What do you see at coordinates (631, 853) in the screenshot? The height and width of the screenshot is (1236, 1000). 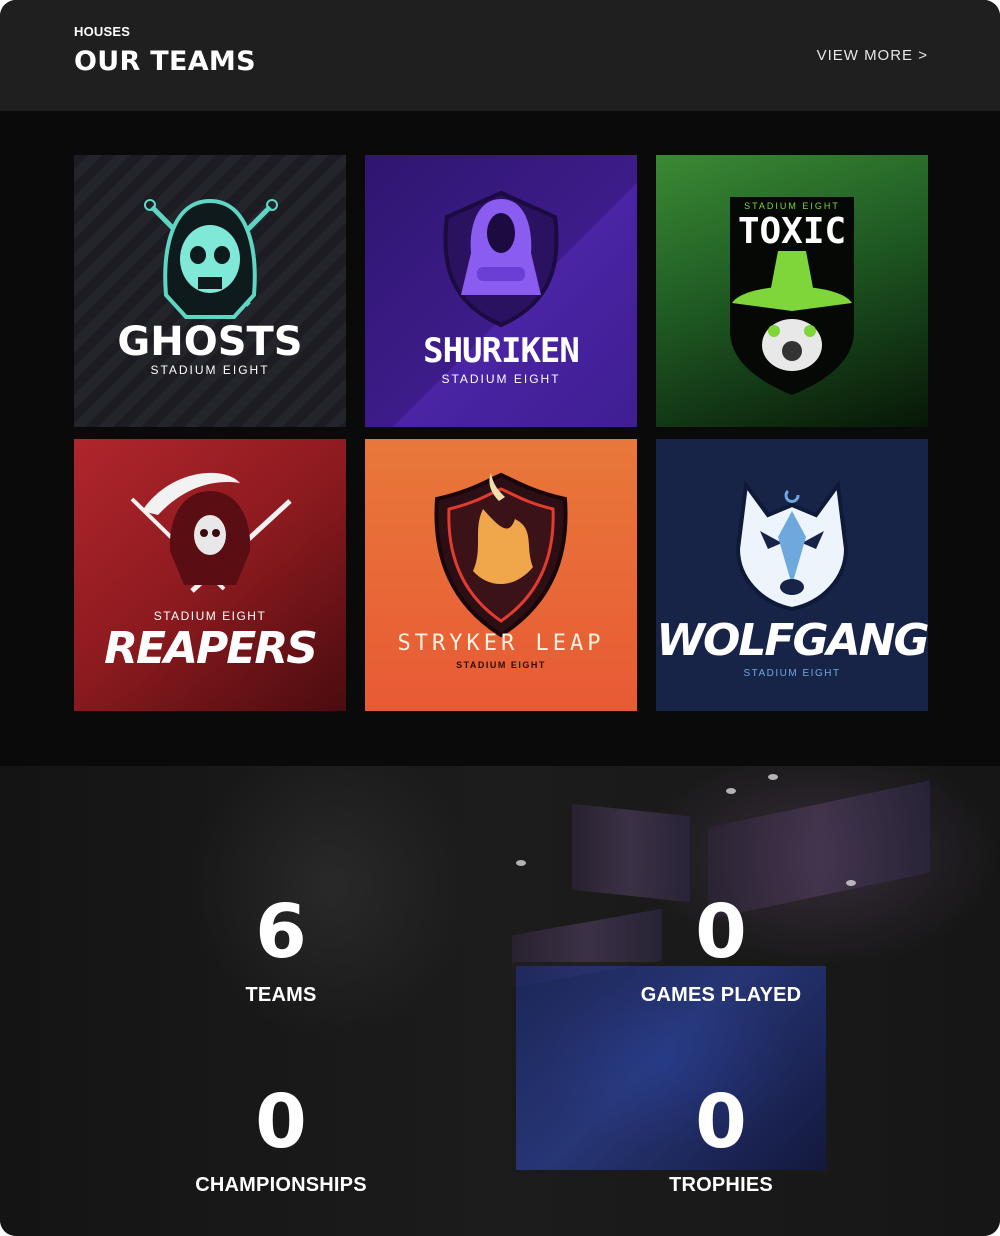 I see `background-banner` at bounding box center [631, 853].